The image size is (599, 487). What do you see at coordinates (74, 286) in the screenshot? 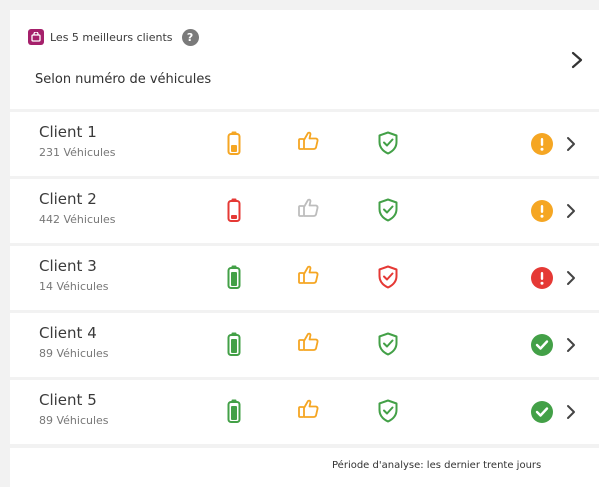
I see `vehicle-count: 14 Véhicules` at bounding box center [74, 286].